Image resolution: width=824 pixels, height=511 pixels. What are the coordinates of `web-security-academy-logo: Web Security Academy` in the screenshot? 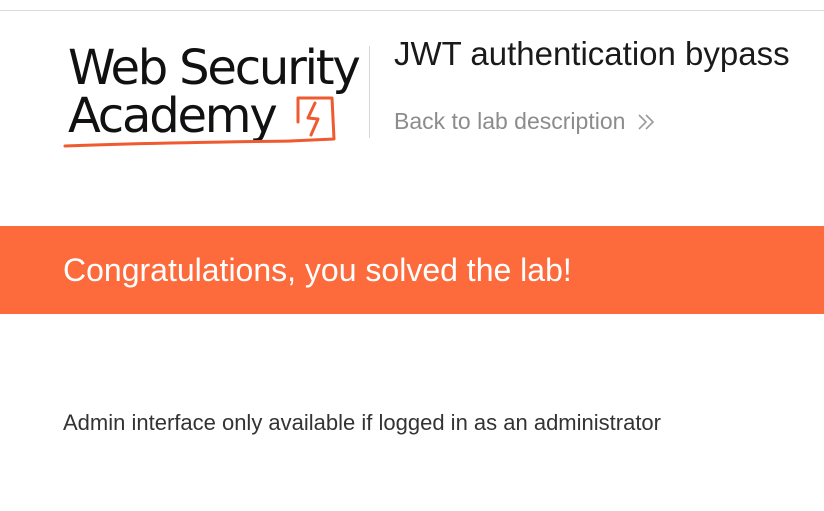 It's located at (214, 97).